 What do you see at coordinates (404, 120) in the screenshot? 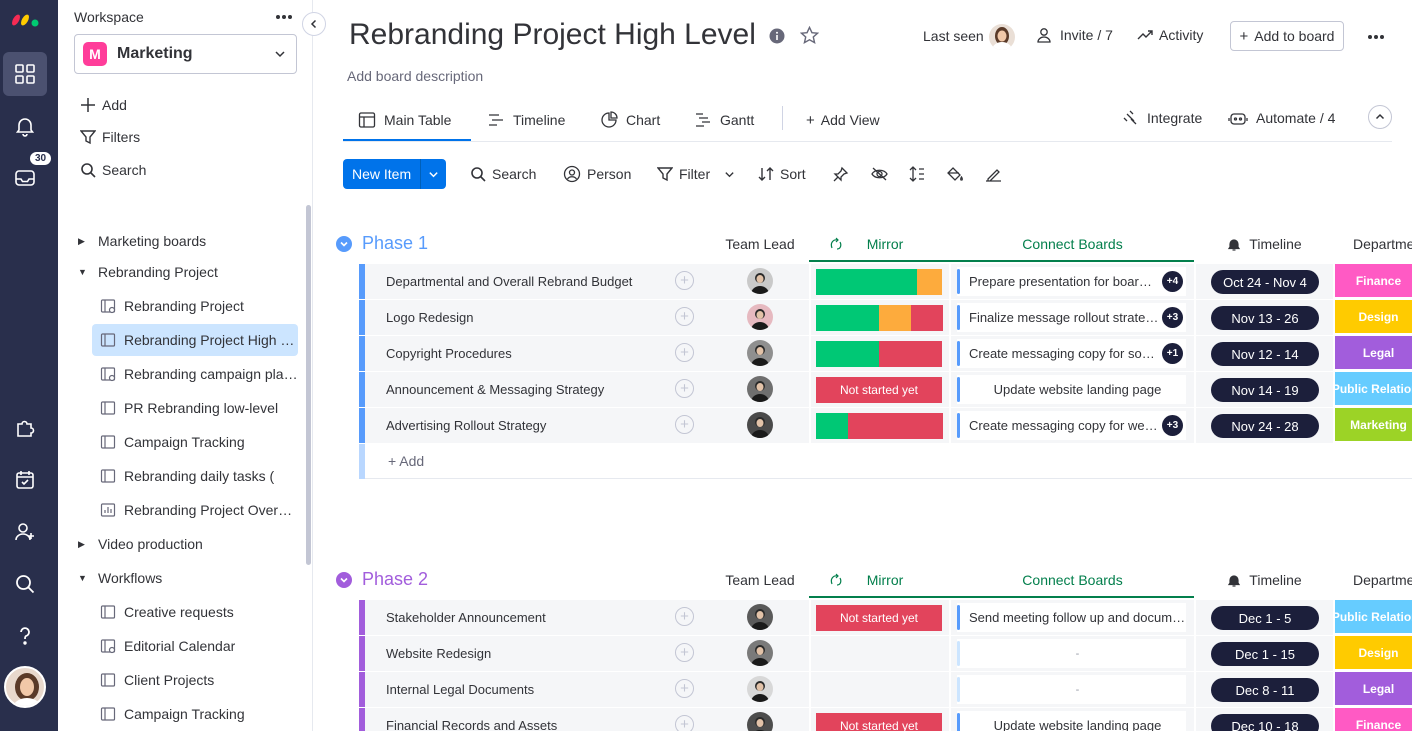
I see `tab-main-table: Main Table` at bounding box center [404, 120].